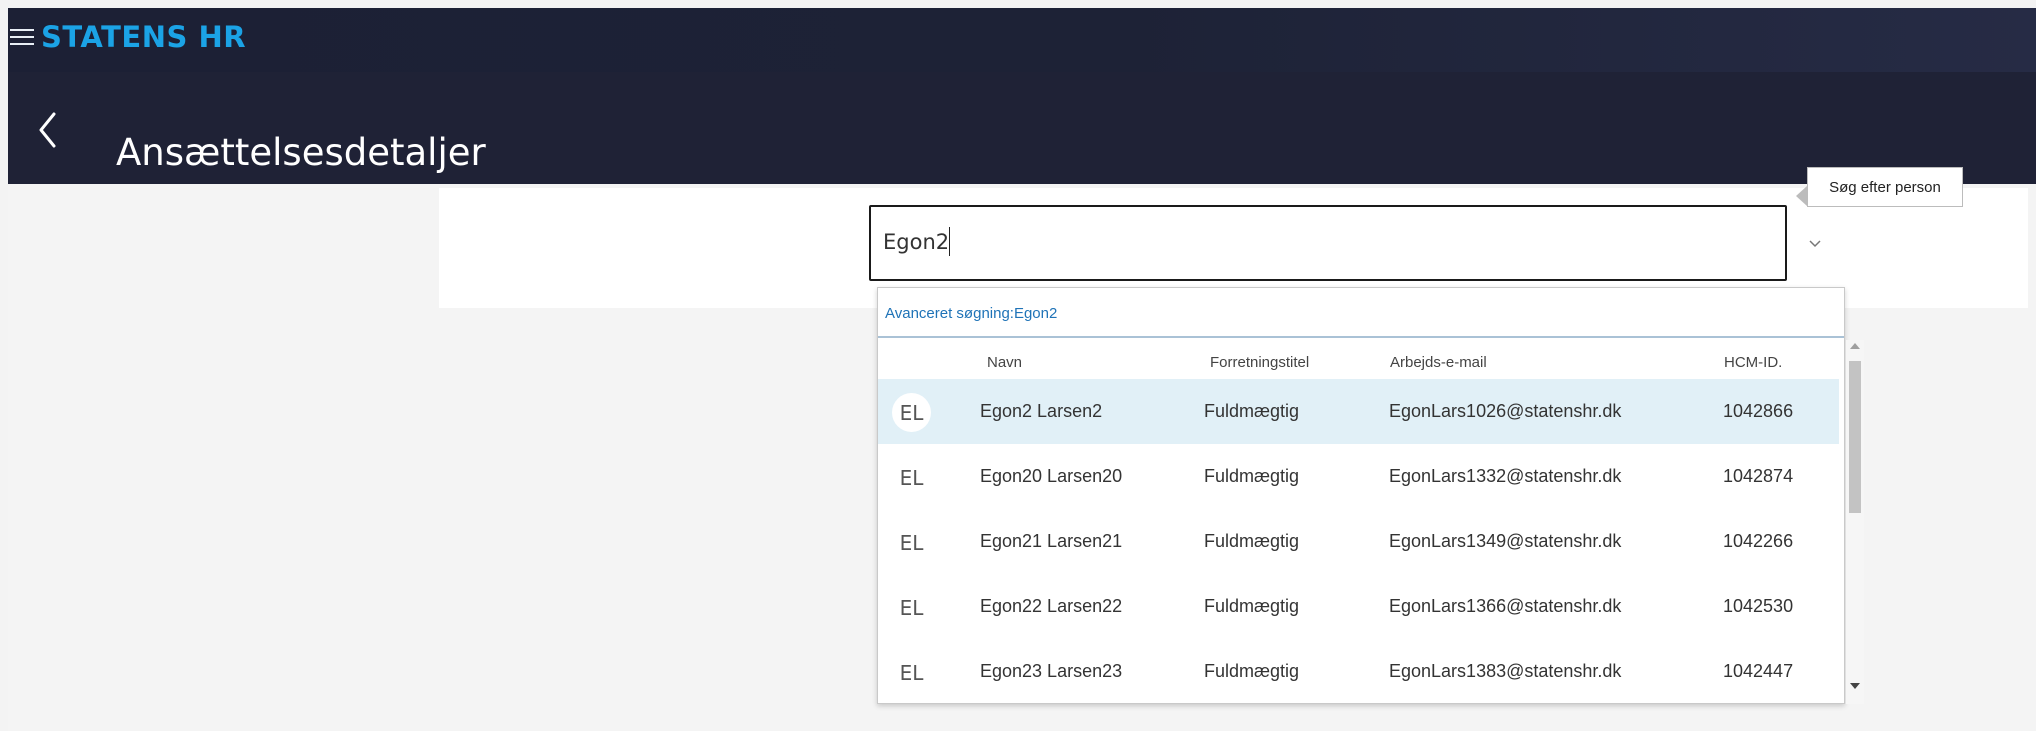 The image size is (2036, 731). I want to click on work-email: EgonLars1026@statenshr.dk, so click(1505, 411).